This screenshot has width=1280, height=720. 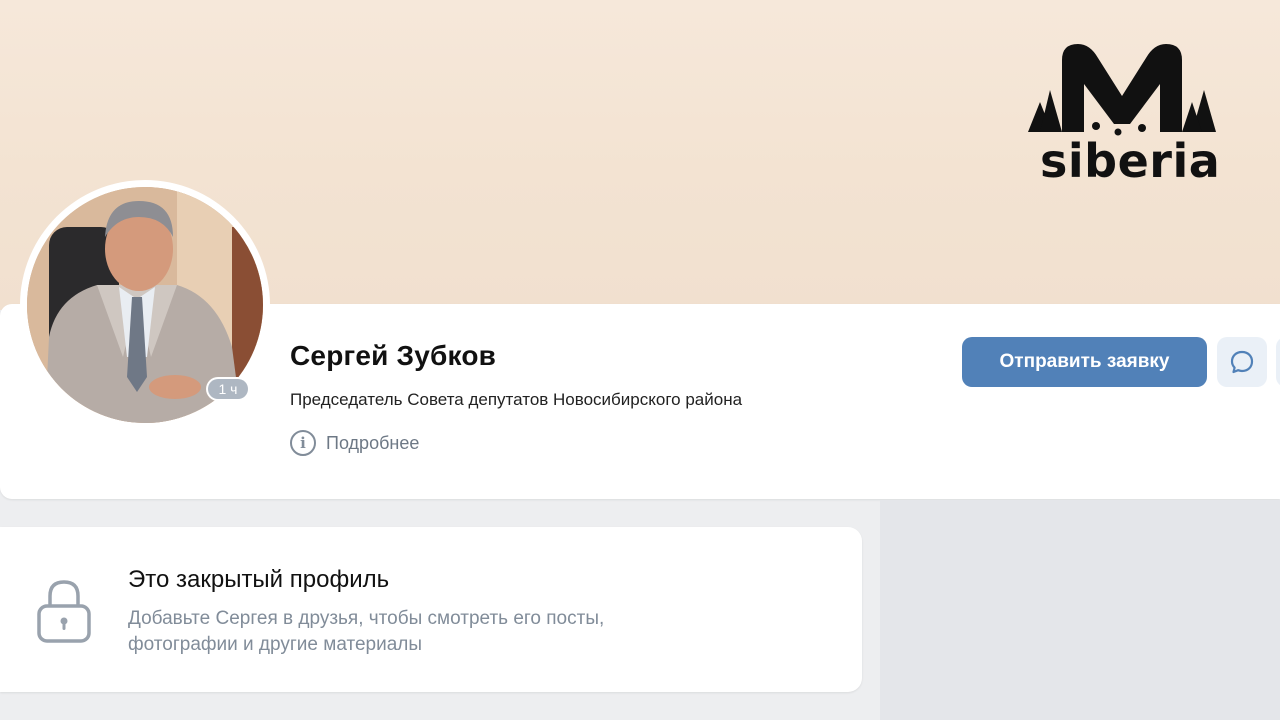 I want to click on send-friend-request-button: Отправить заявку, so click(x=1084, y=362).